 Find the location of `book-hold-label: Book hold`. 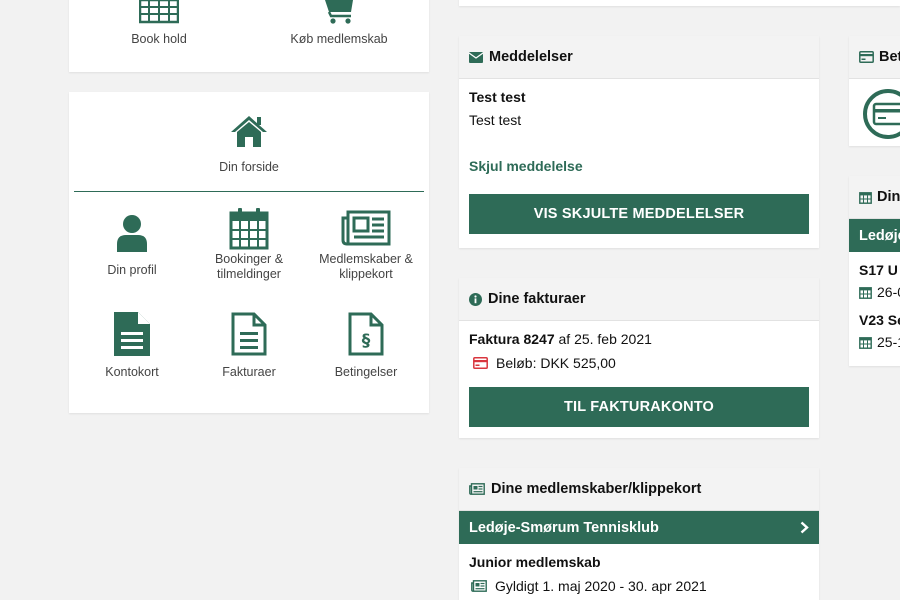

book-hold-label: Book hold is located at coordinates (159, 39).